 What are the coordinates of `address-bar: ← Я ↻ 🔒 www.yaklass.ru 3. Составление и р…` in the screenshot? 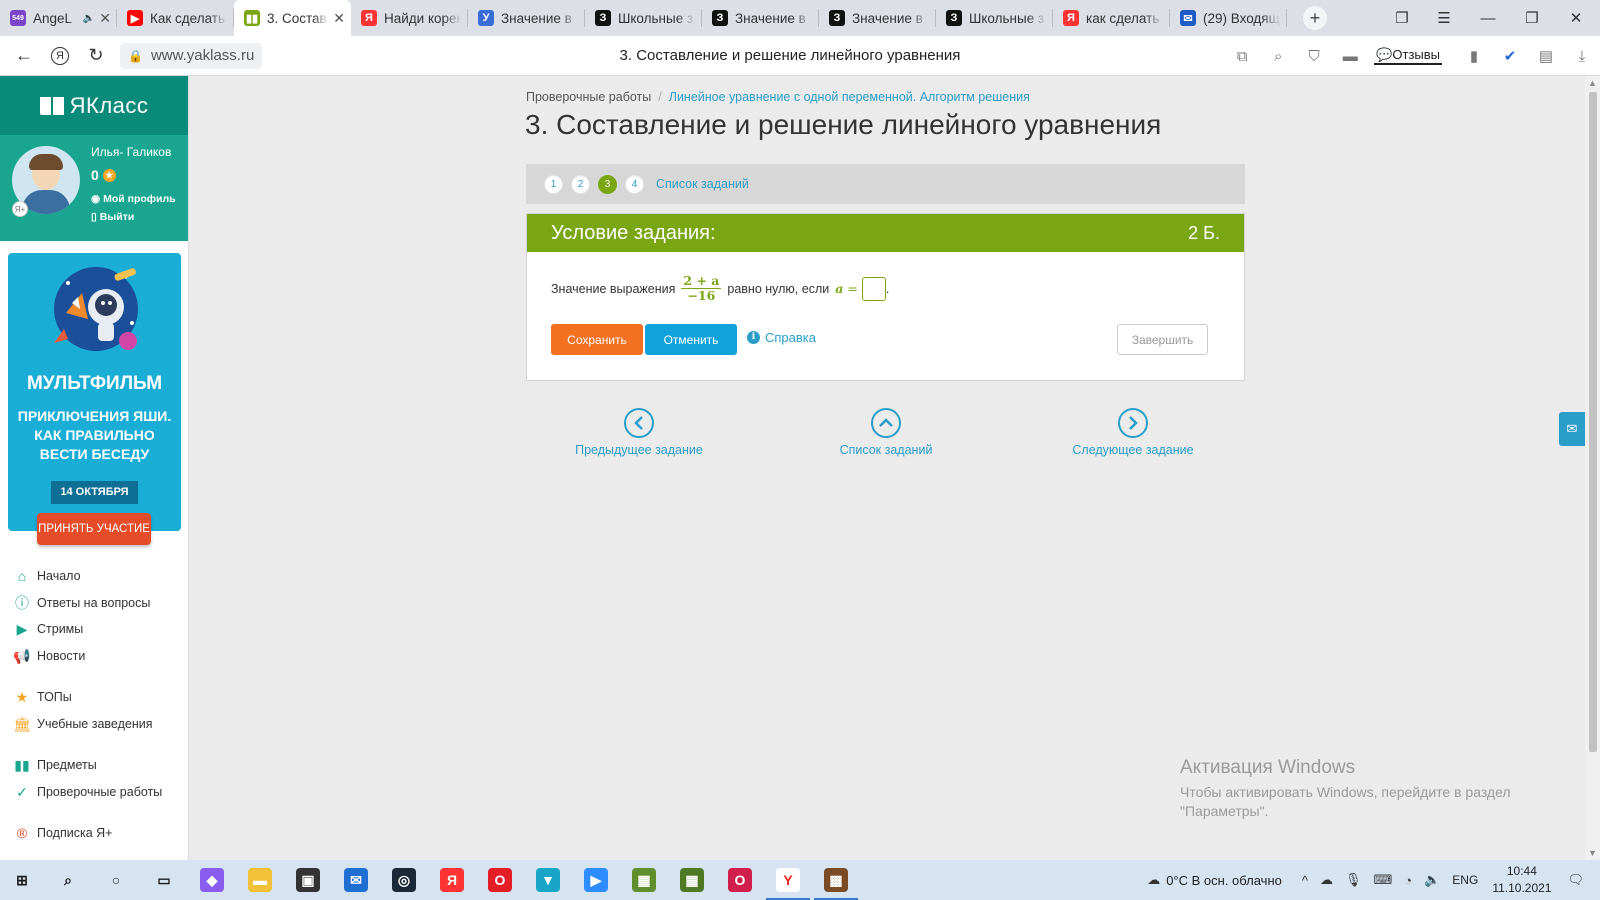 It's located at (800, 56).